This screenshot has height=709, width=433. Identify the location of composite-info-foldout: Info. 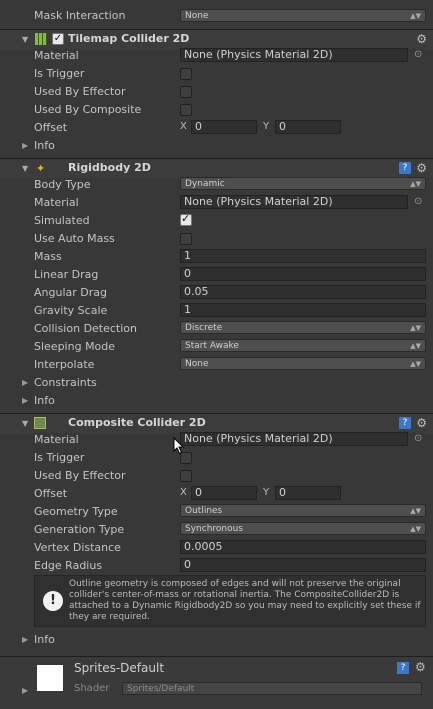
(44, 639).